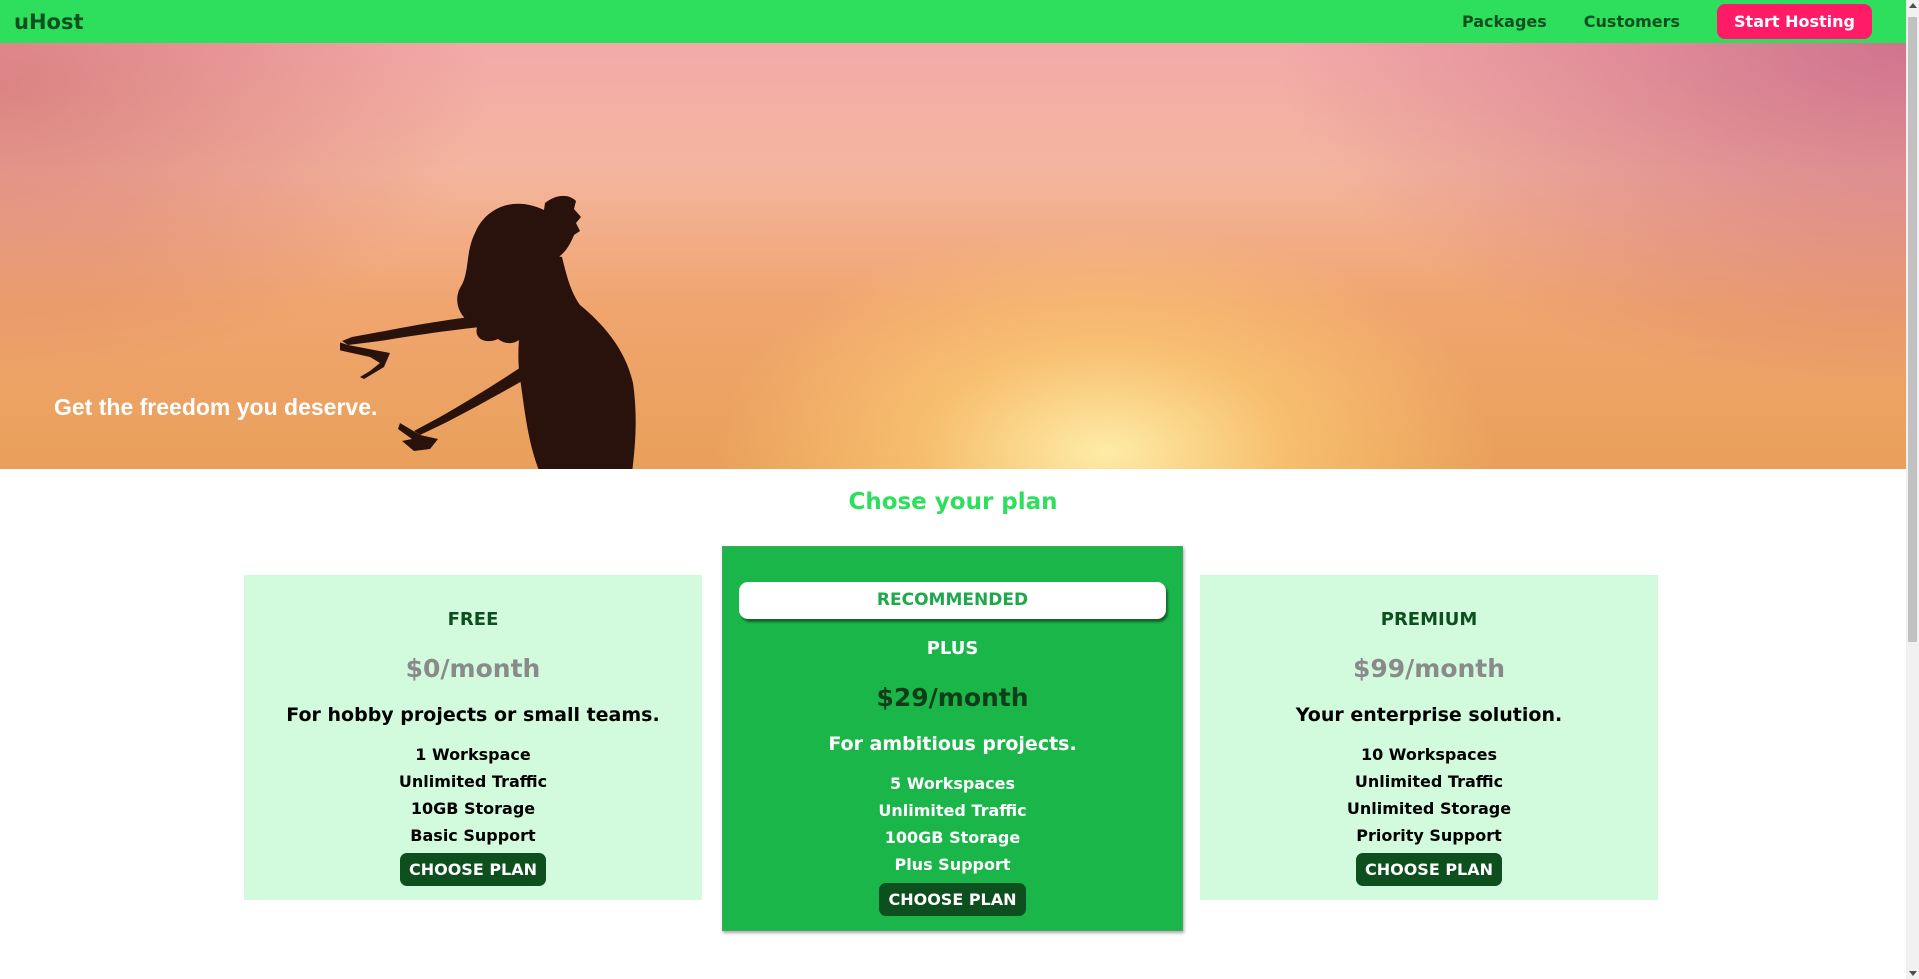  What do you see at coordinates (1504, 21) in the screenshot?
I see `nav-link-packages: Packages` at bounding box center [1504, 21].